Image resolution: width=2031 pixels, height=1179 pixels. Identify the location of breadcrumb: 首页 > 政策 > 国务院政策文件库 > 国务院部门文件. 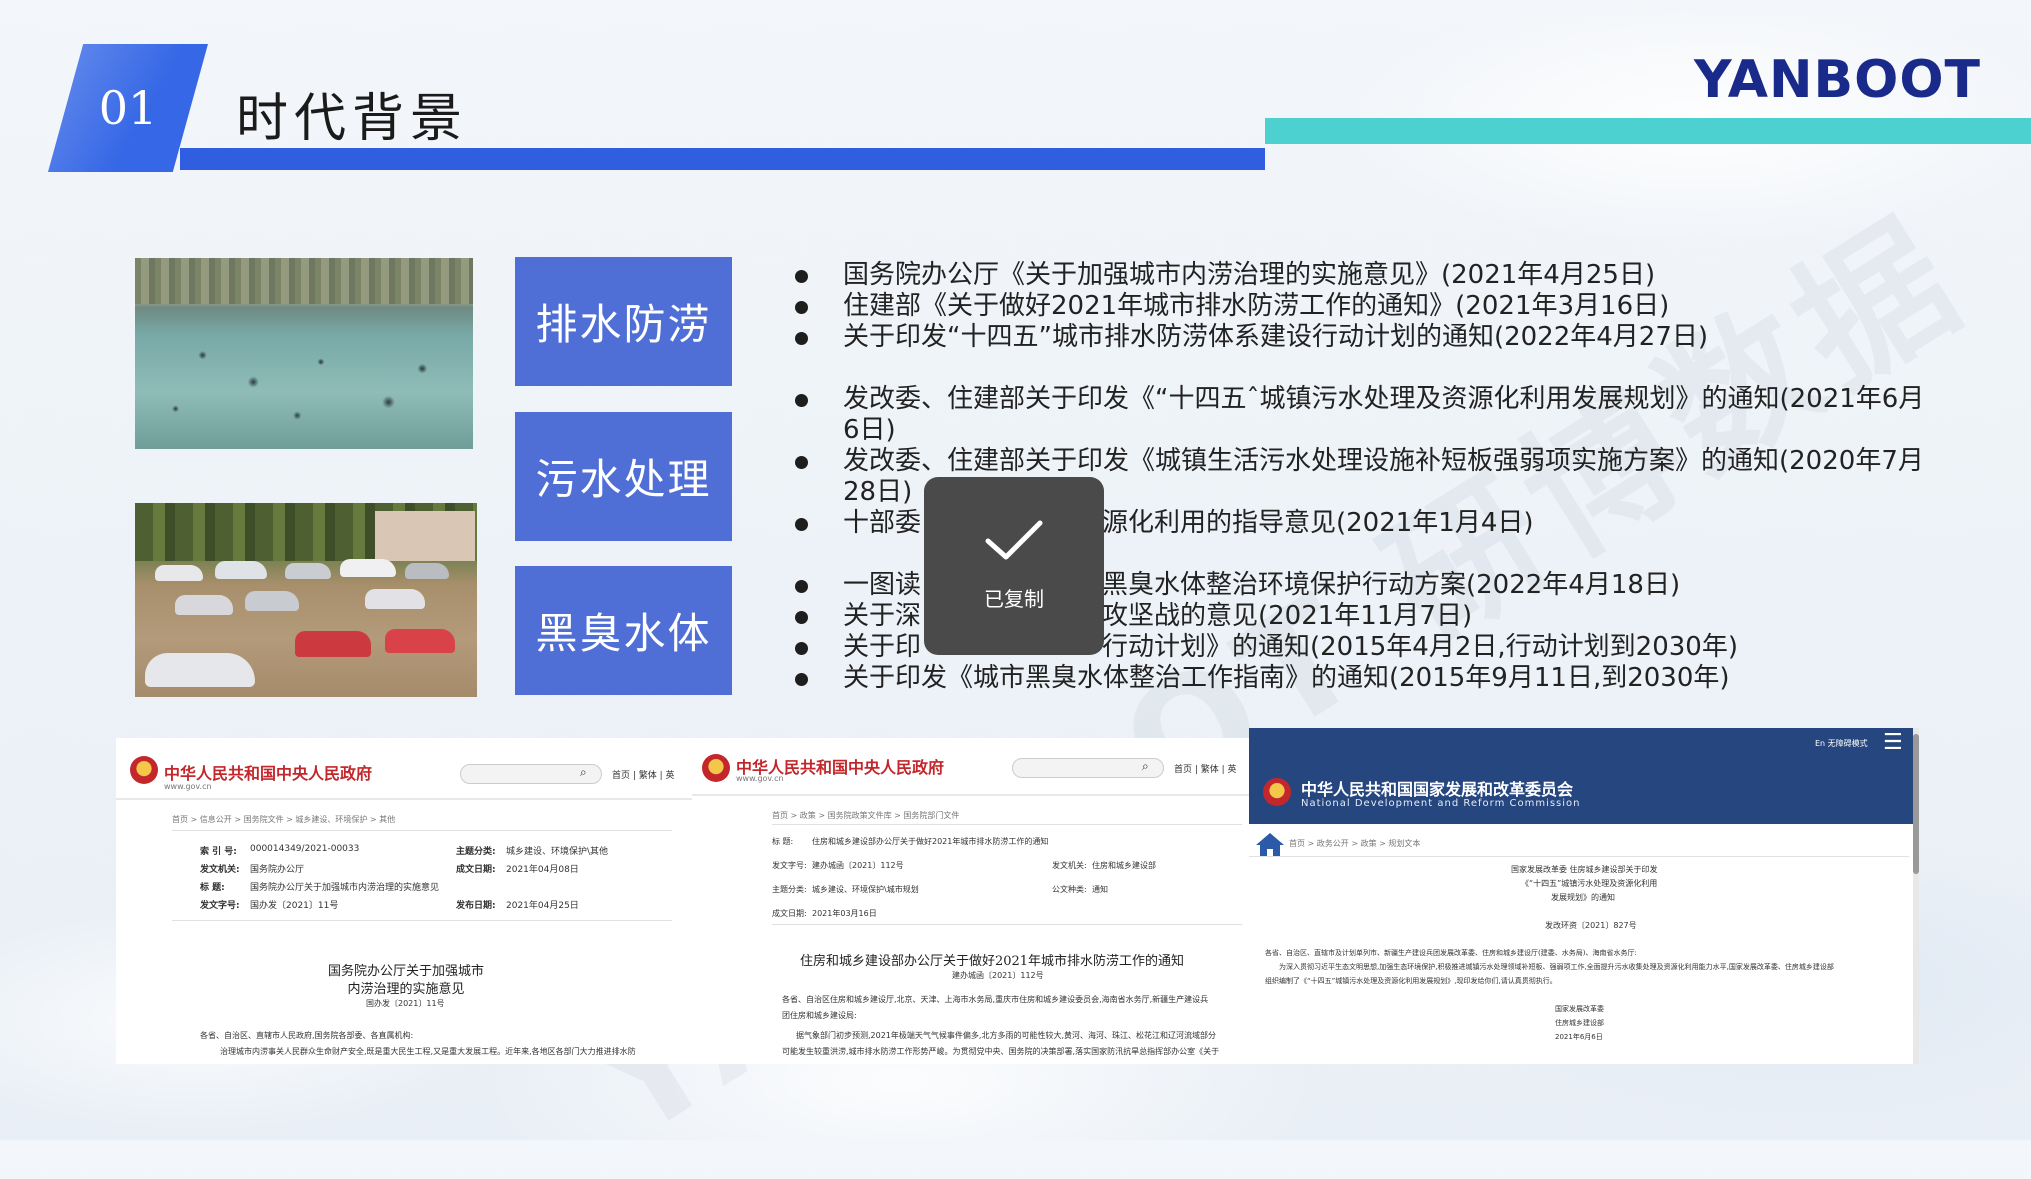
(866, 815).